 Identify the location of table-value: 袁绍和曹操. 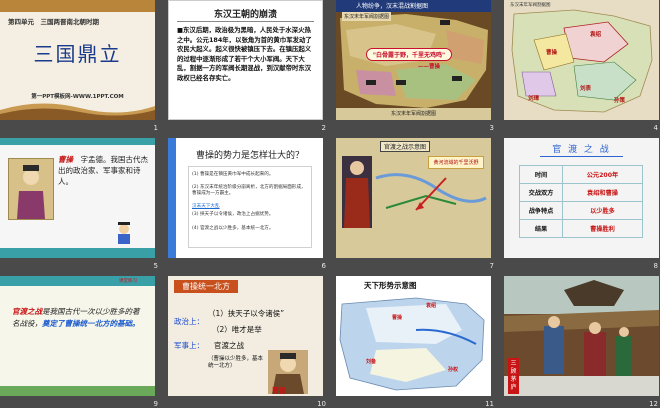
(602, 192).